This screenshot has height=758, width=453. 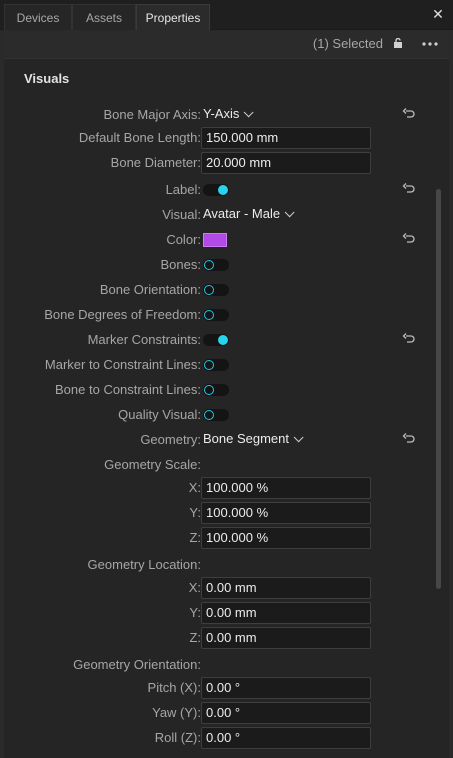 What do you see at coordinates (438, 14) in the screenshot?
I see `close-icon: ✕` at bounding box center [438, 14].